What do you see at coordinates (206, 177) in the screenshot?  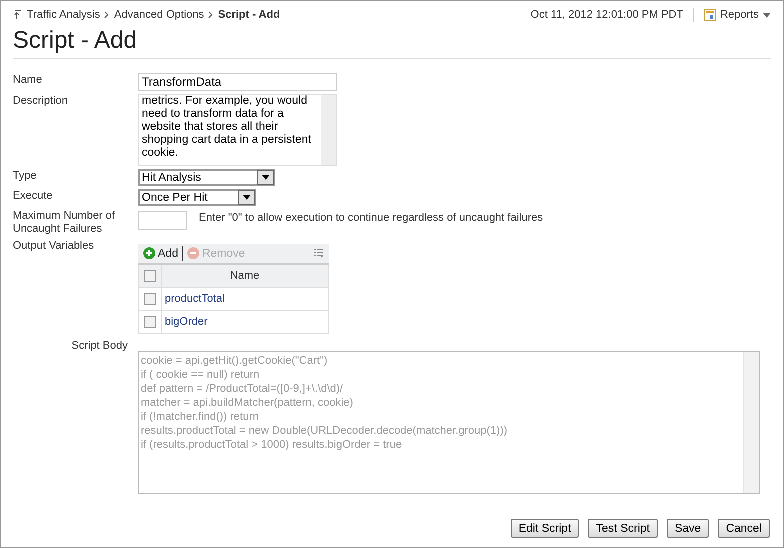 I see `type-dropdown: Hit Analysis` at bounding box center [206, 177].